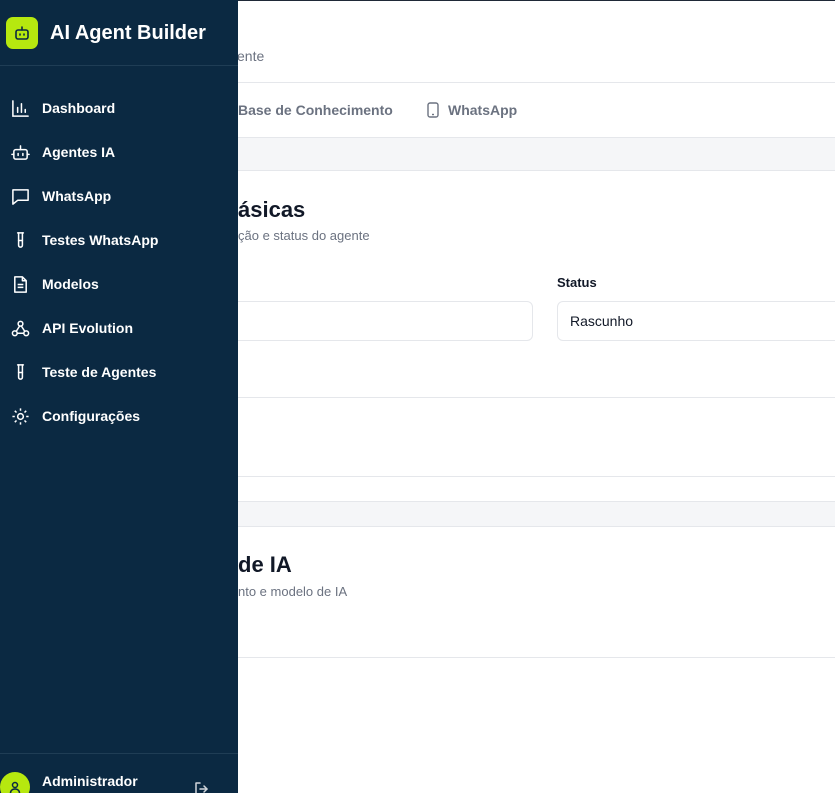 The image size is (835, 793). I want to click on avatar, so click(15, 782).